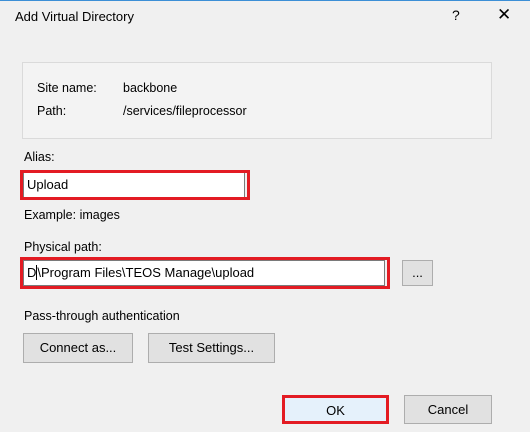 The image size is (530, 432). I want to click on title-bar-accent, so click(265, 0).